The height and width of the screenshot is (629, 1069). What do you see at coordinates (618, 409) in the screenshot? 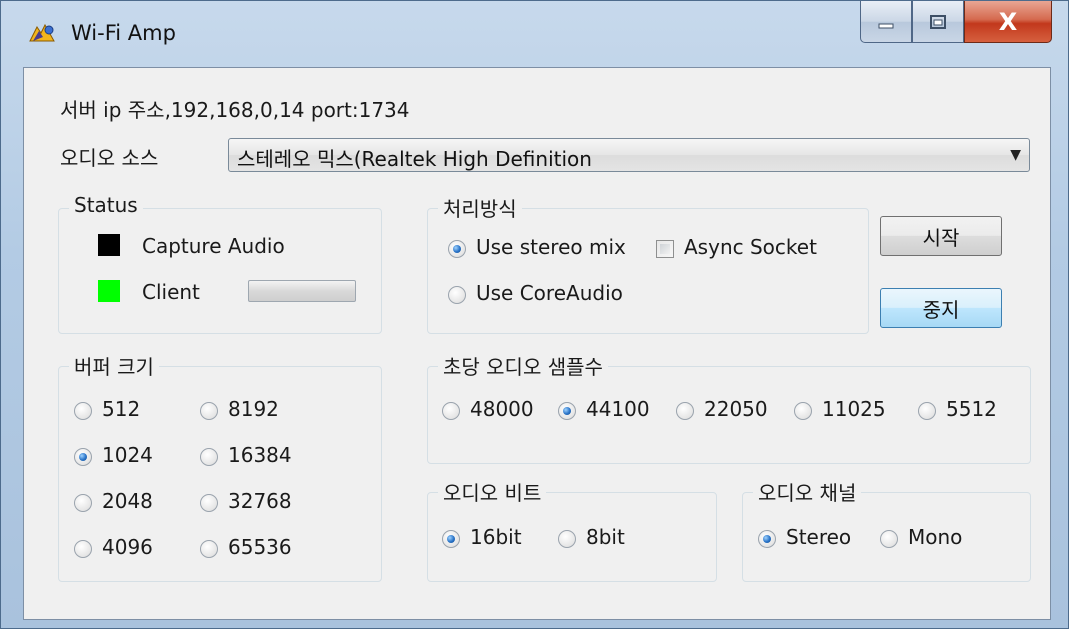
I see `sample-rate-option-label: 44100` at bounding box center [618, 409].